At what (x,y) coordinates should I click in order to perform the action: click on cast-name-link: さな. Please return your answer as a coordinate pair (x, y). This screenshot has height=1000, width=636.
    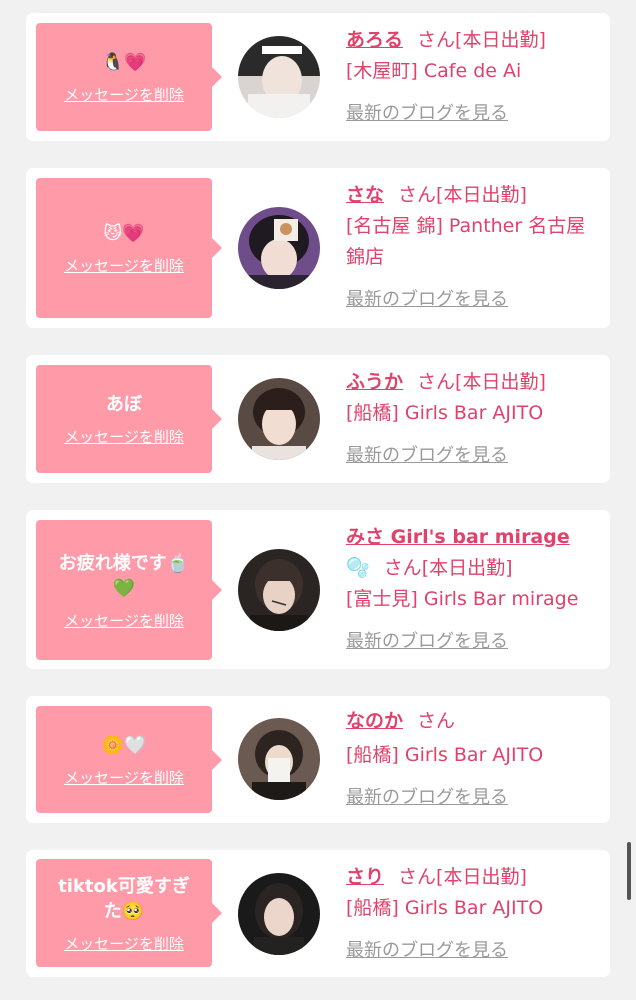
    Looking at the image, I should click on (365, 195).